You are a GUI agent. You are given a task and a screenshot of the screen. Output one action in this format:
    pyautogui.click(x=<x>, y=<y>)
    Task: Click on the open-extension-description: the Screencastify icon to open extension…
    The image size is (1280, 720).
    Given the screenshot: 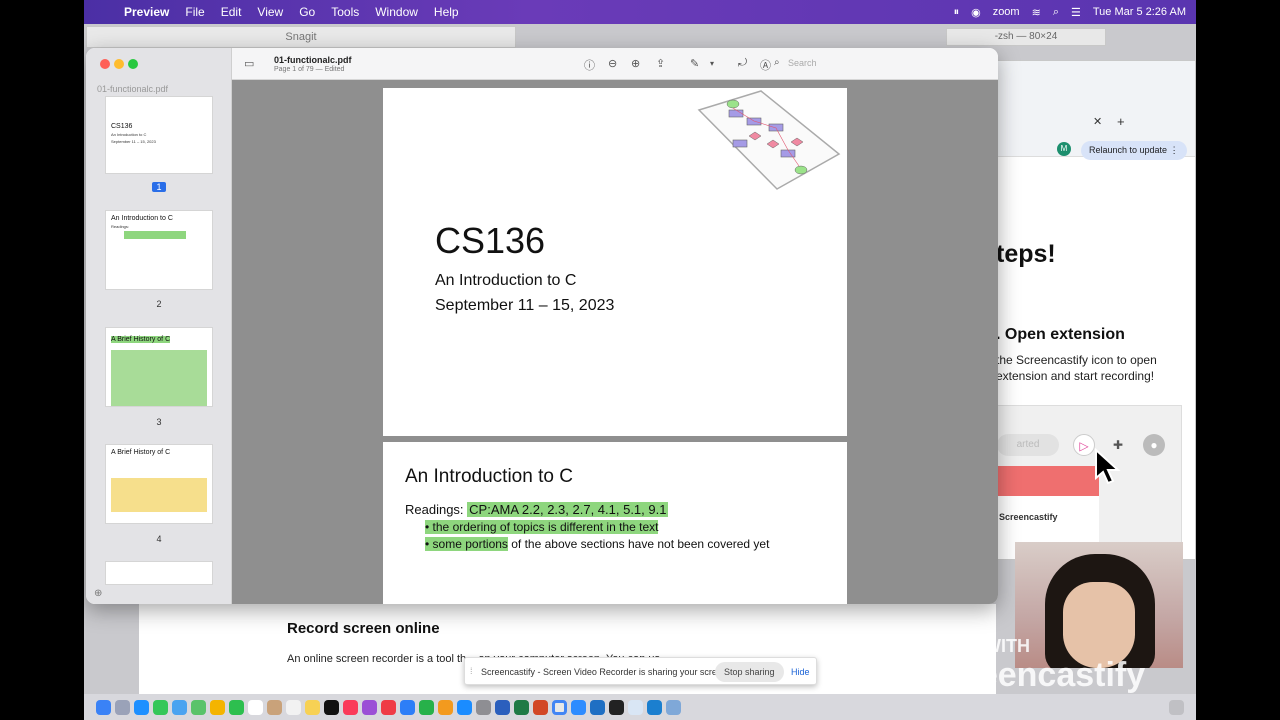 What is the action you would take?
    pyautogui.click(x=1076, y=368)
    